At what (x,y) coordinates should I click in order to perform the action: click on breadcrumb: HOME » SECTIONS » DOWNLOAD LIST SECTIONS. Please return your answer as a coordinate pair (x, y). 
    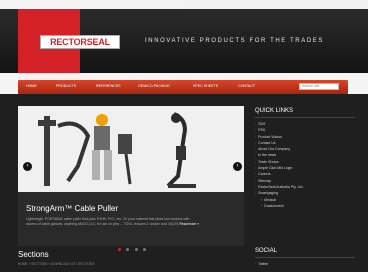
    Looking at the image, I should click on (56, 264).